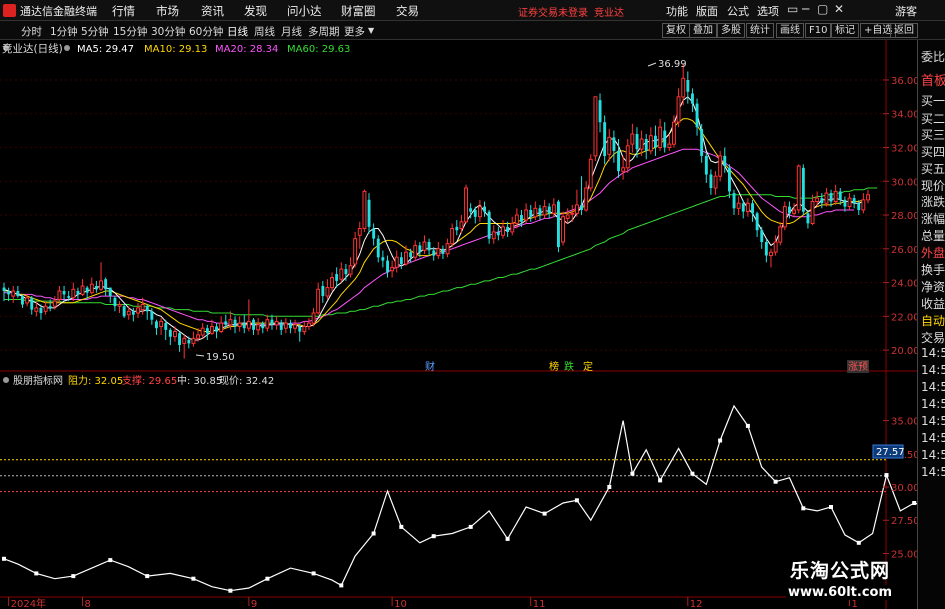 Image resolution: width=945 pixels, height=609 pixels. I want to click on menu-hangqing: 行情, so click(123, 11).